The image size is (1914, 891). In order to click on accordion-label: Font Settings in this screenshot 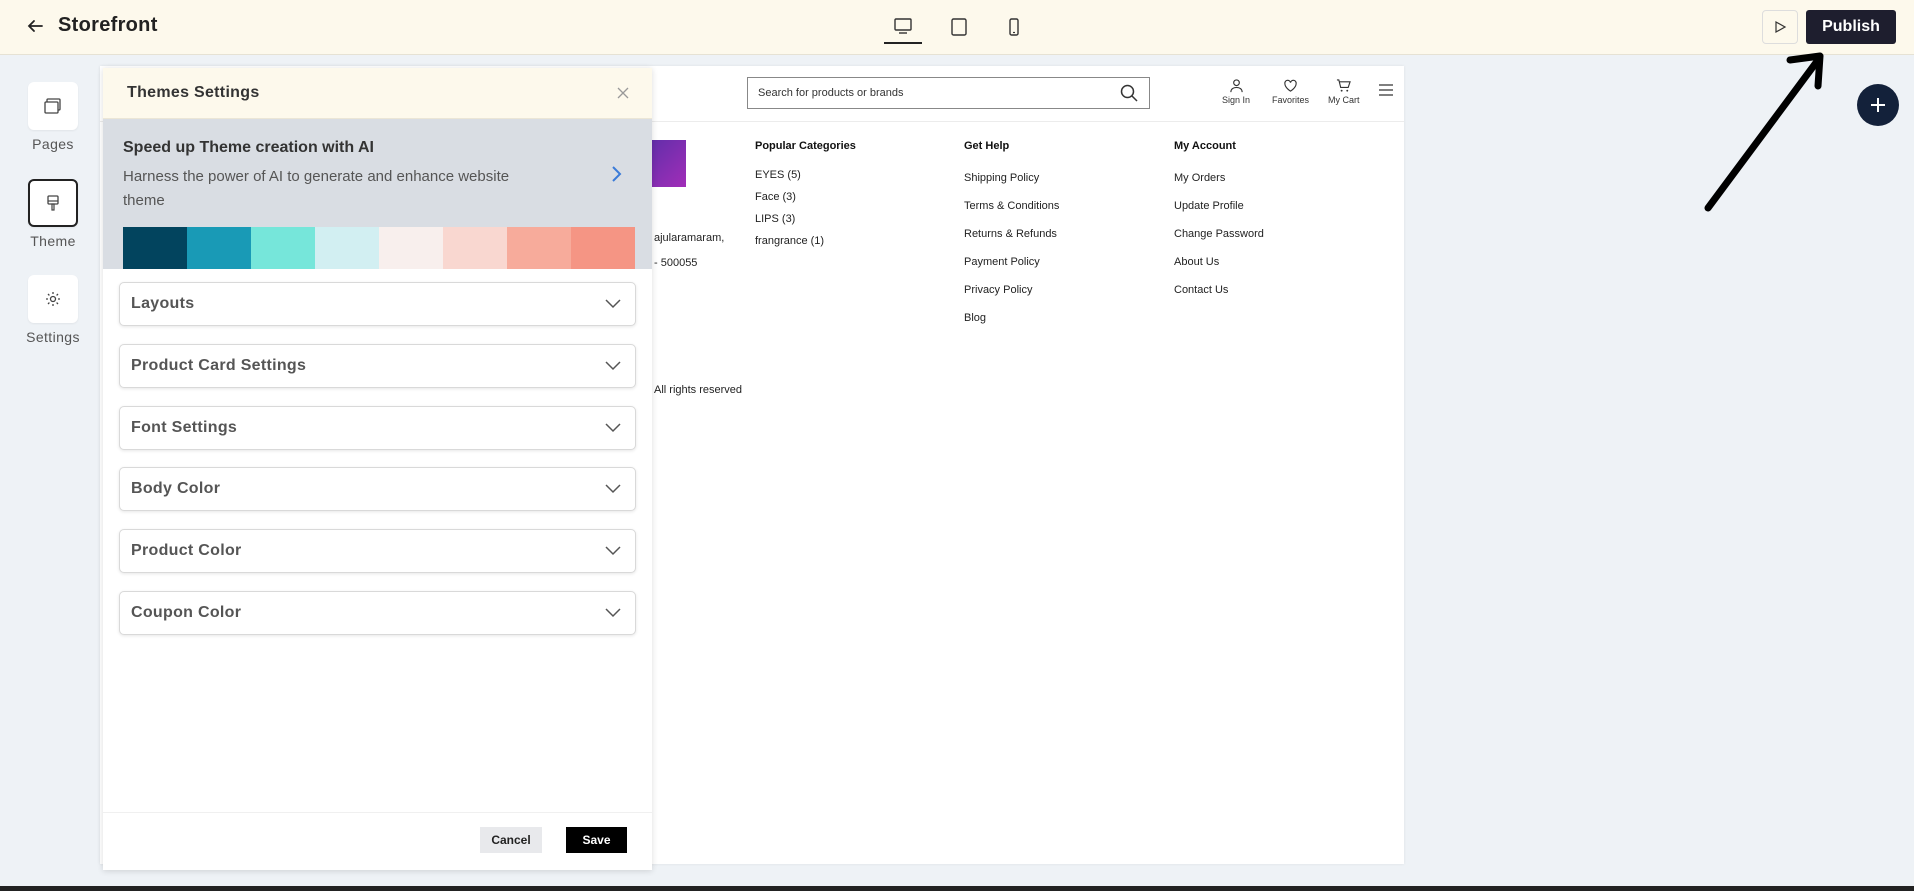, I will do `click(184, 427)`.